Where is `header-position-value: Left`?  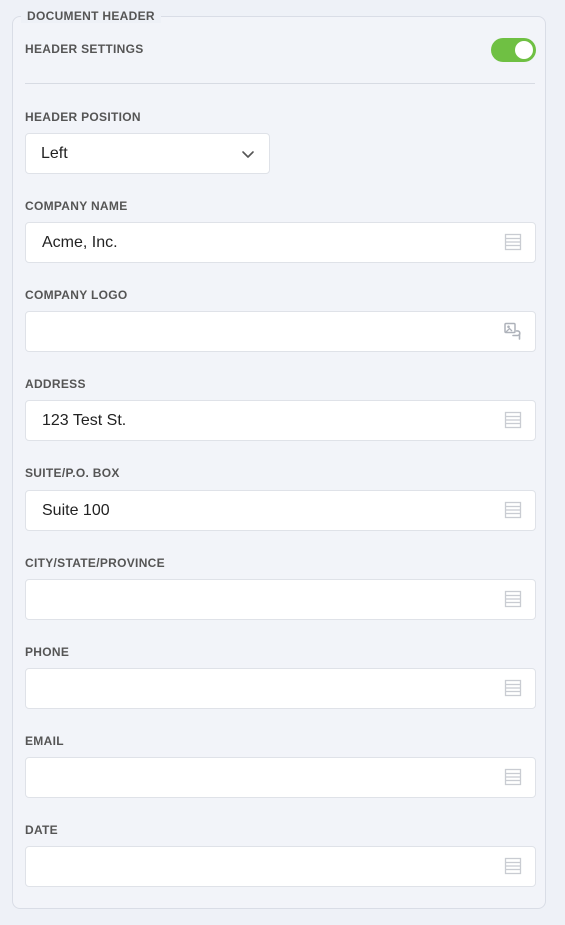 header-position-value: Left is located at coordinates (54, 153).